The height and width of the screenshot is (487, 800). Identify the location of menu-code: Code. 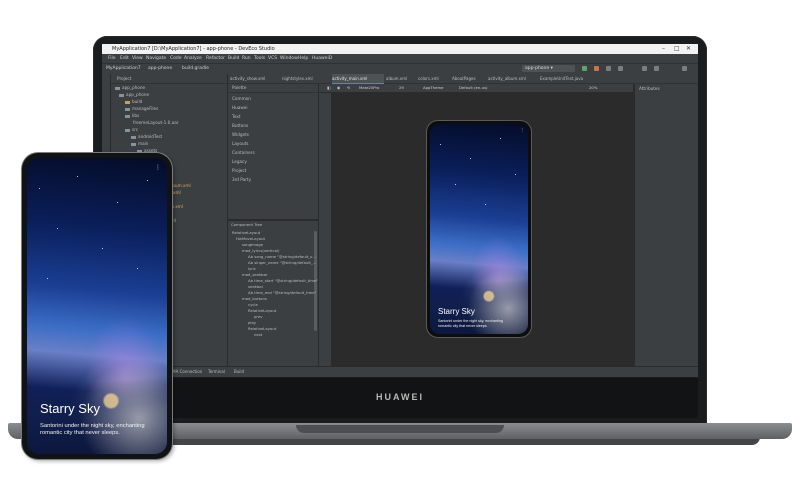
(176, 58).